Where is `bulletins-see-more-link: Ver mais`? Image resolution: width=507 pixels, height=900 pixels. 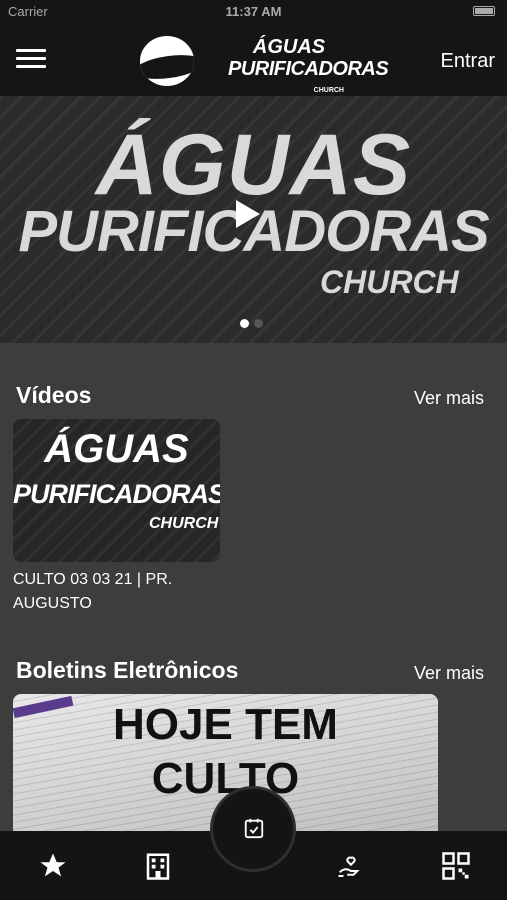 bulletins-see-more-link: Ver mais is located at coordinates (449, 673).